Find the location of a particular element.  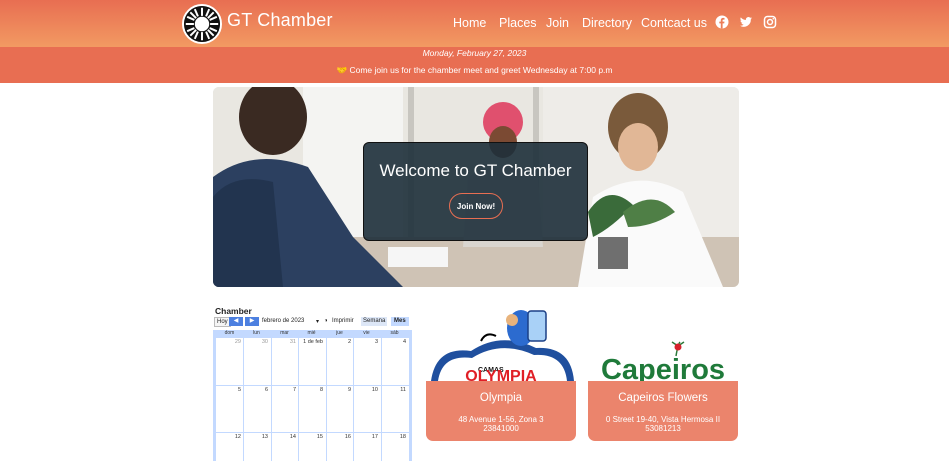

business-address: 48 Avenue 1-56, Zona 3 is located at coordinates (501, 419).